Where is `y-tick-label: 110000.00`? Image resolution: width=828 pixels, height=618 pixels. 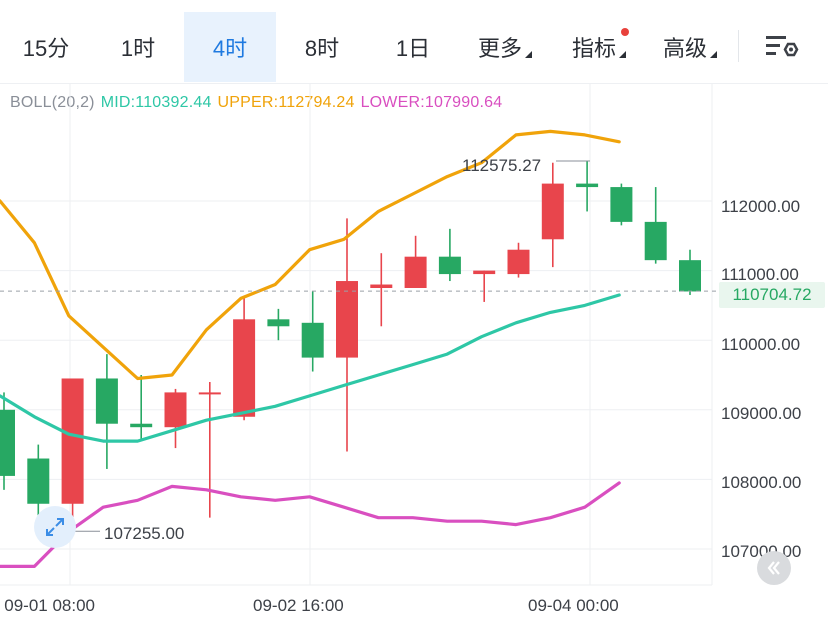 y-tick-label: 110000.00 is located at coordinates (761, 344).